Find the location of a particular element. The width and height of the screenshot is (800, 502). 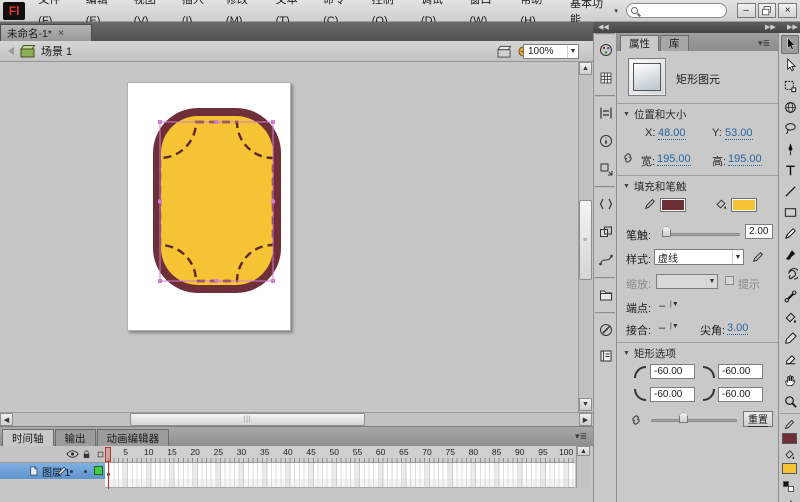

lock-icon is located at coordinates (86, 454).